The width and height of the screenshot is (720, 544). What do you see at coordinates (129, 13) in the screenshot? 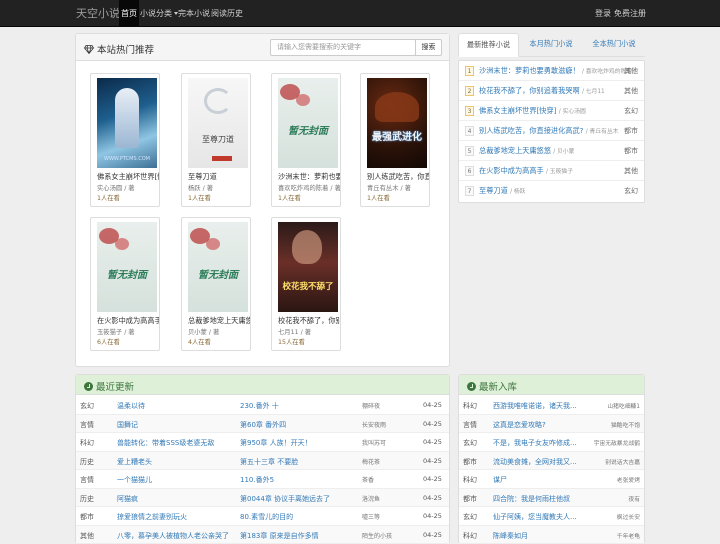
I see `nav-home: 首页` at bounding box center [129, 13].